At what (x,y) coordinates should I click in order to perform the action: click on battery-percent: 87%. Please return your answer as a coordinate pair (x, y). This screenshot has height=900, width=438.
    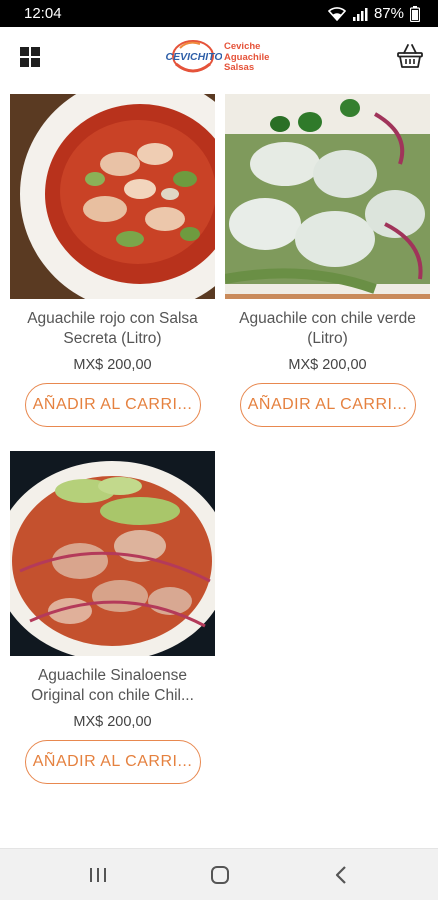
    Looking at the image, I should click on (388, 13).